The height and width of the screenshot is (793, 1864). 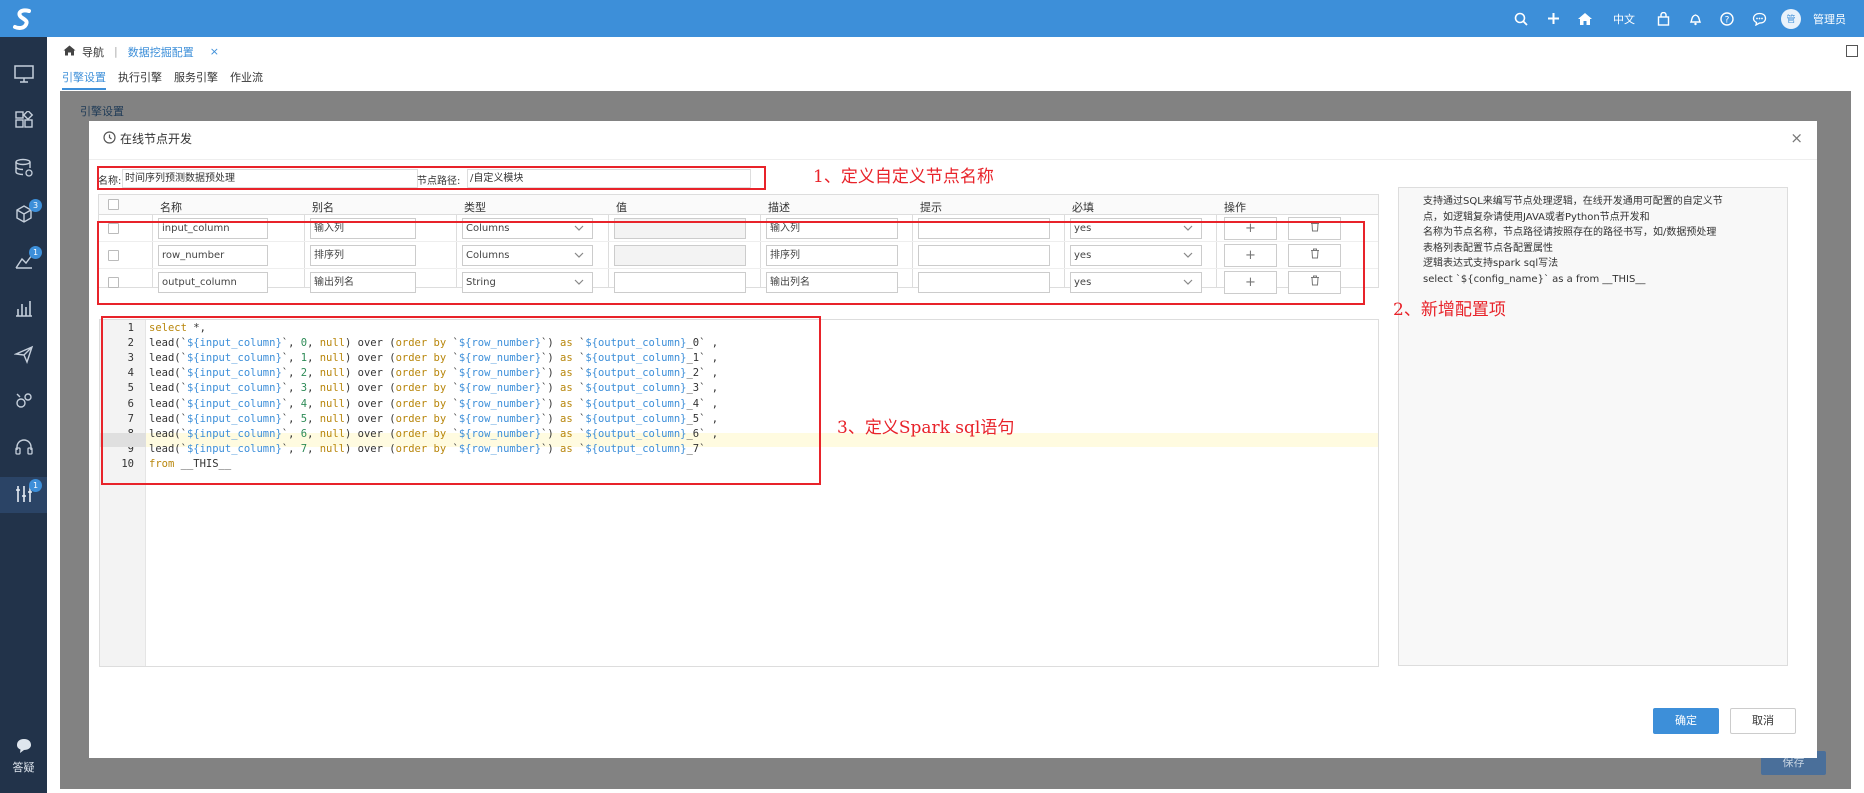 I want to click on search-icon, so click(x=1521, y=19).